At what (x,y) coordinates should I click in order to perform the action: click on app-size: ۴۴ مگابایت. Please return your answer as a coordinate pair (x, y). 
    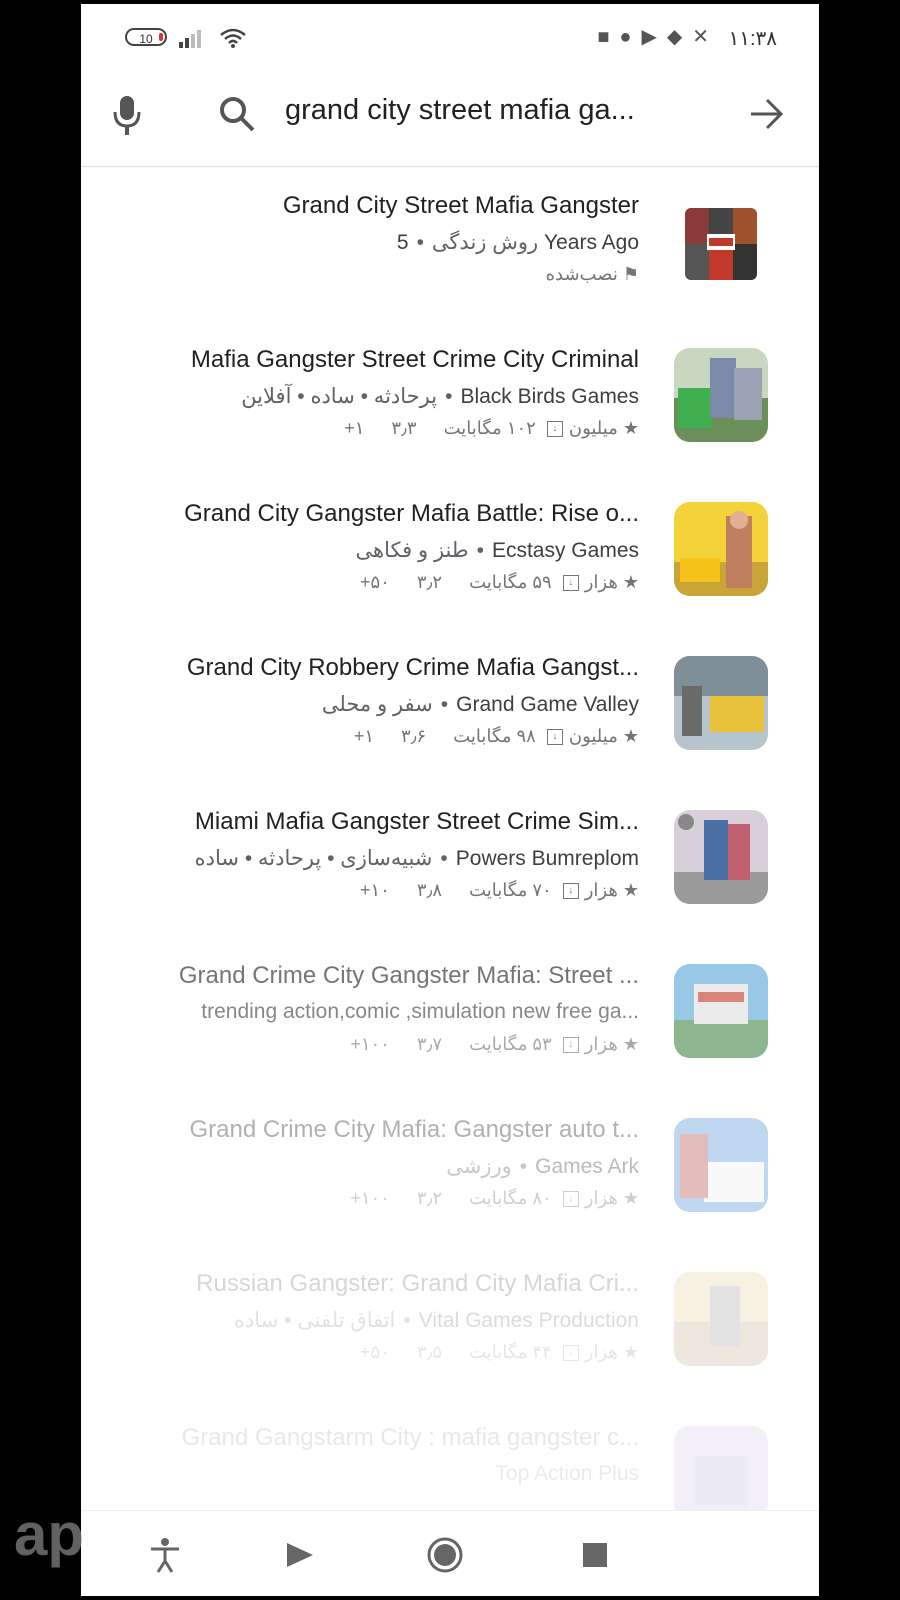
    Looking at the image, I should click on (510, 1352).